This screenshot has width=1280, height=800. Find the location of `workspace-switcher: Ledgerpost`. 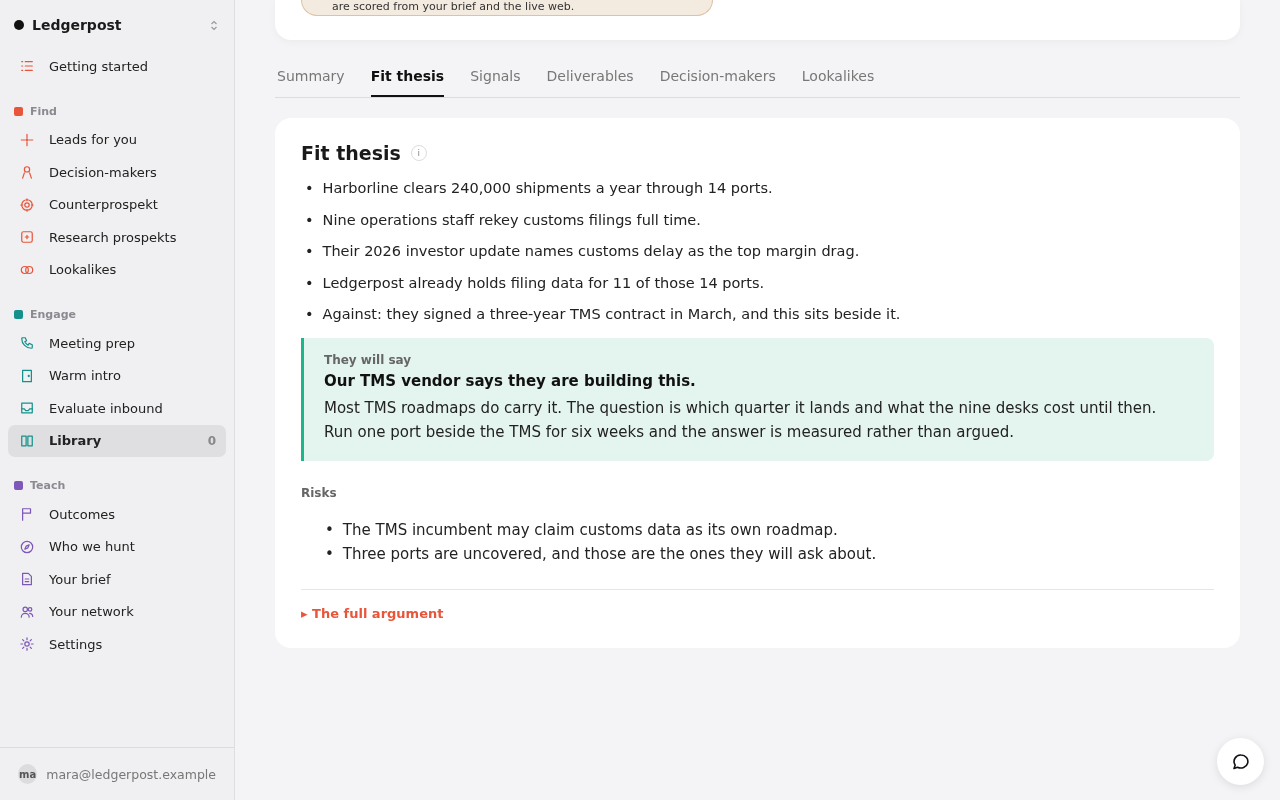

workspace-switcher: Ledgerpost is located at coordinates (117, 25).